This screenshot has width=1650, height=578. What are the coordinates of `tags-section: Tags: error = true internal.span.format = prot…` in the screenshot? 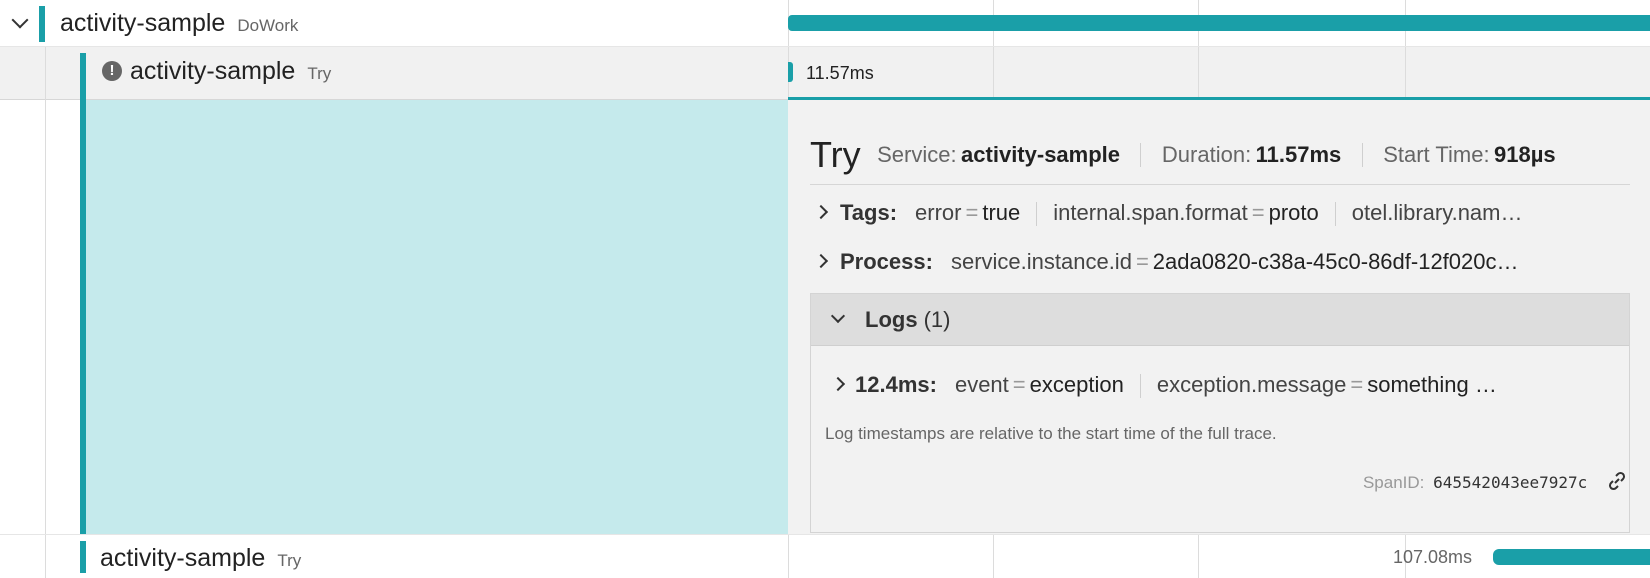 It's located at (1220, 215).